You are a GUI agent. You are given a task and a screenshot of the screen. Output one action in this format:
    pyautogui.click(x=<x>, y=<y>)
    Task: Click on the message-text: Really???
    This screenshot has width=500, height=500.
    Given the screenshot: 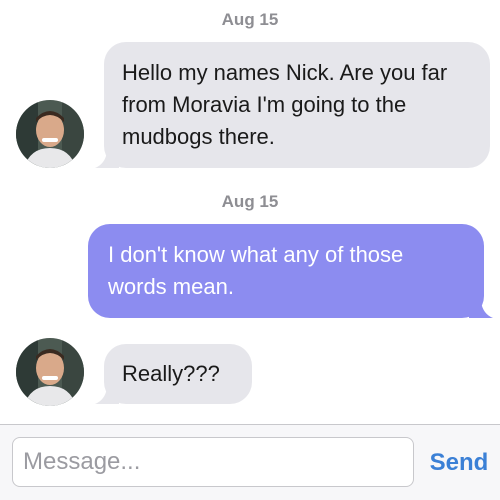 What is the action you would take?
    pyautogui.click(x=171, y=373)
    